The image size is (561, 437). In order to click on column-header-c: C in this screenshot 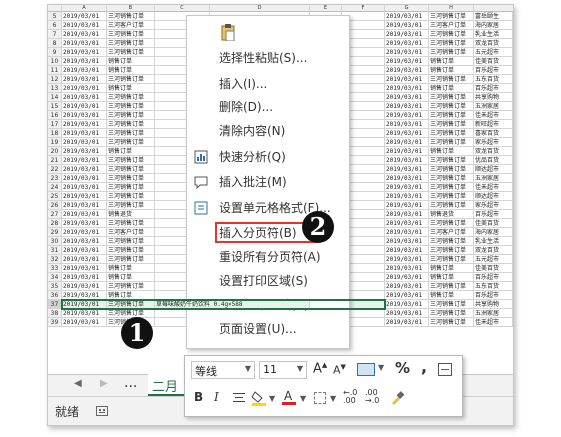, I will do `click(182, 8)`.